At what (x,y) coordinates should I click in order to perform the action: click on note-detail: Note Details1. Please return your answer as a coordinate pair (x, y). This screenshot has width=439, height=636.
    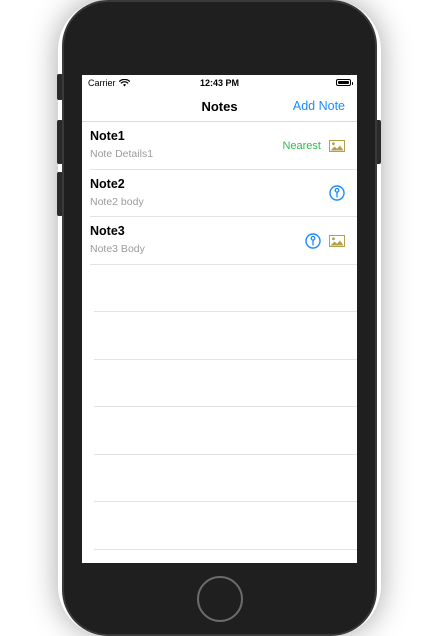
    Looking at the image, I should click on (122, 154).